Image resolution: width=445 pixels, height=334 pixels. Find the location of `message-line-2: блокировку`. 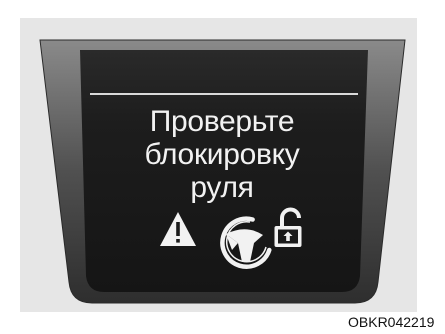

message-line-2: блокировку is located at coordinates (222, 154).